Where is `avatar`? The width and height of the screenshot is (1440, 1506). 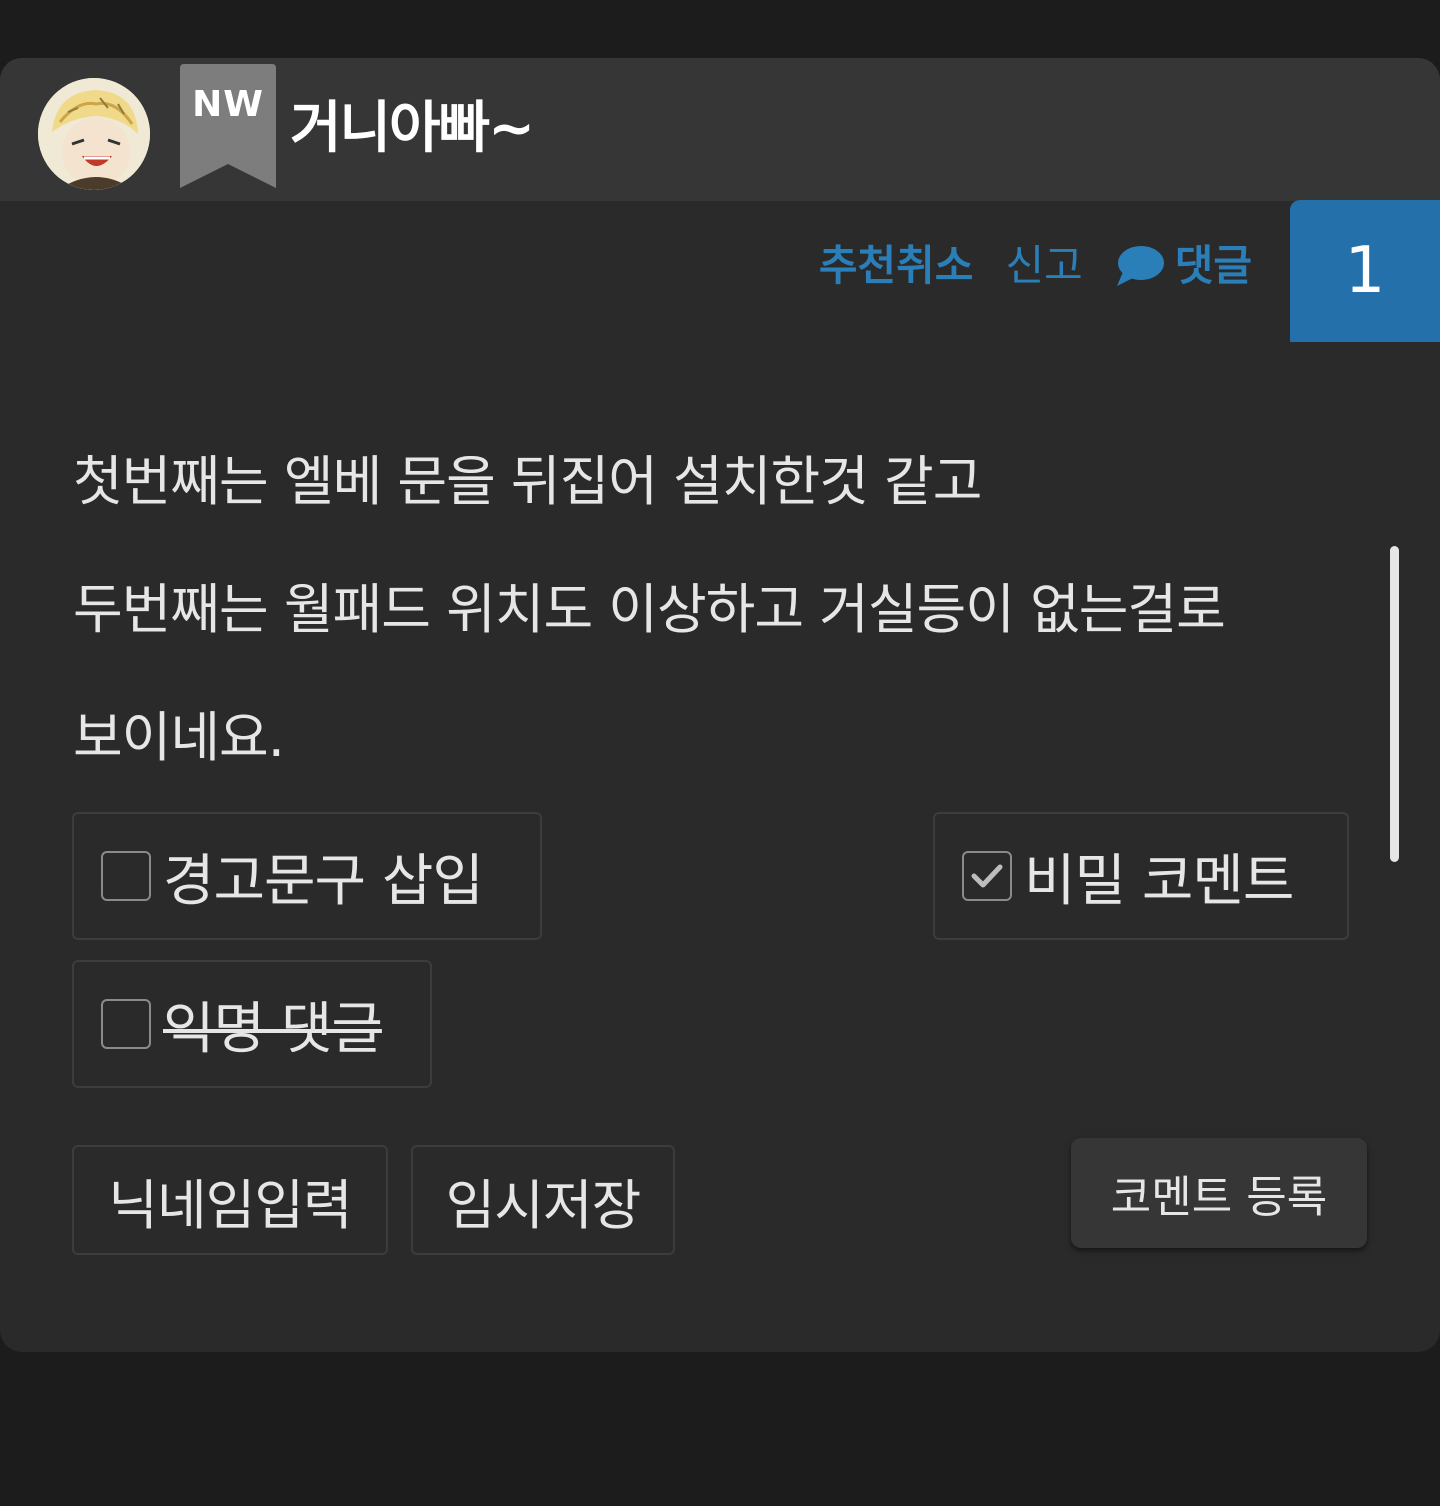
avatar is located at coordinates (94, 134).